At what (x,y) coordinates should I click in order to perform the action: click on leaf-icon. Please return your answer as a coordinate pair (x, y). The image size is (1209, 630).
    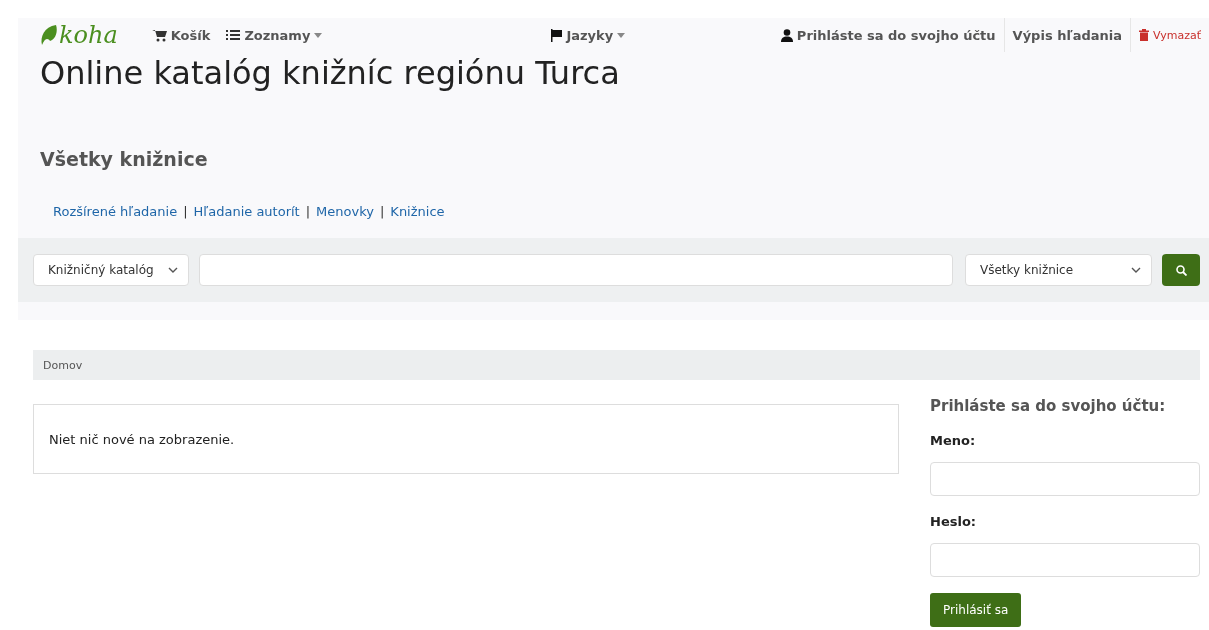
    Looking at the image, I should click on (49, 35).